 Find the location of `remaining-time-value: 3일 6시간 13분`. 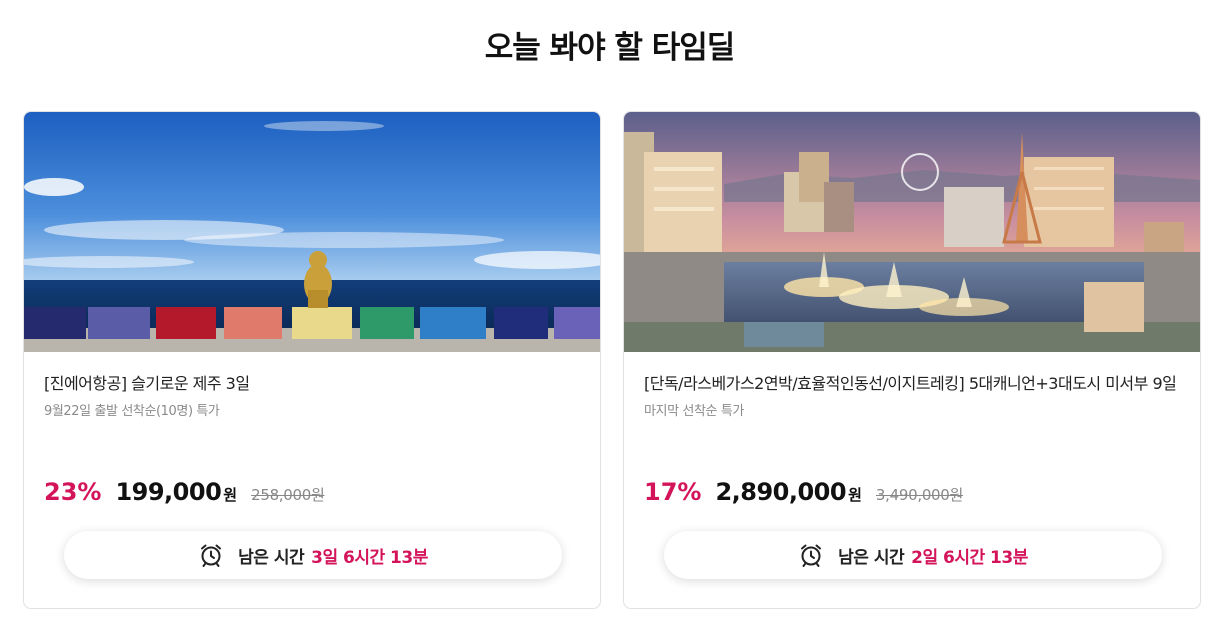

remaining-time-value: 3일 6시간 13분 is located at coordinates (369, 557).